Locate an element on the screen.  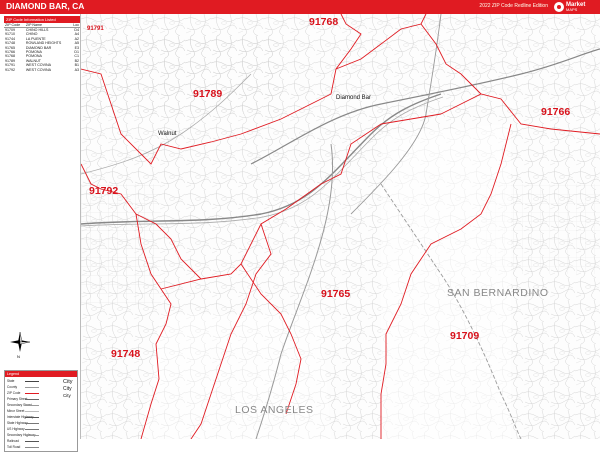
zip-label: 91791 is located at coordinates (95, 29).